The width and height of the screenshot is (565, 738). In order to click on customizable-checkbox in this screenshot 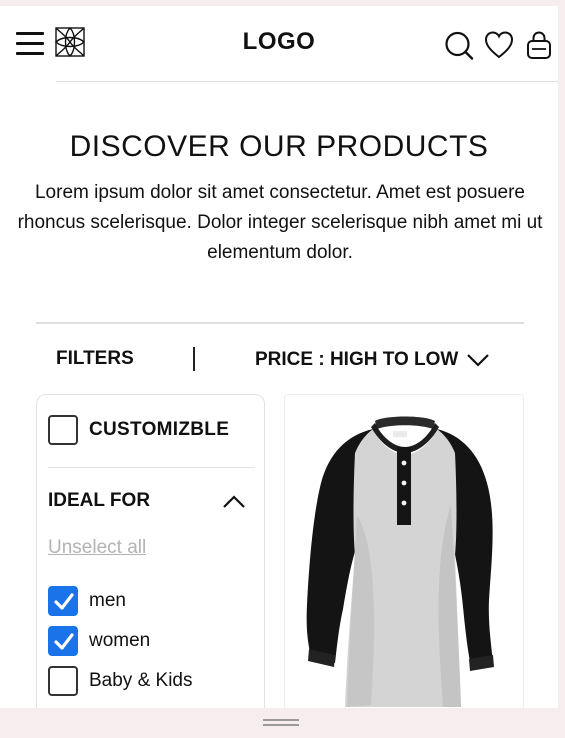, I will do `click(63, 430)`.